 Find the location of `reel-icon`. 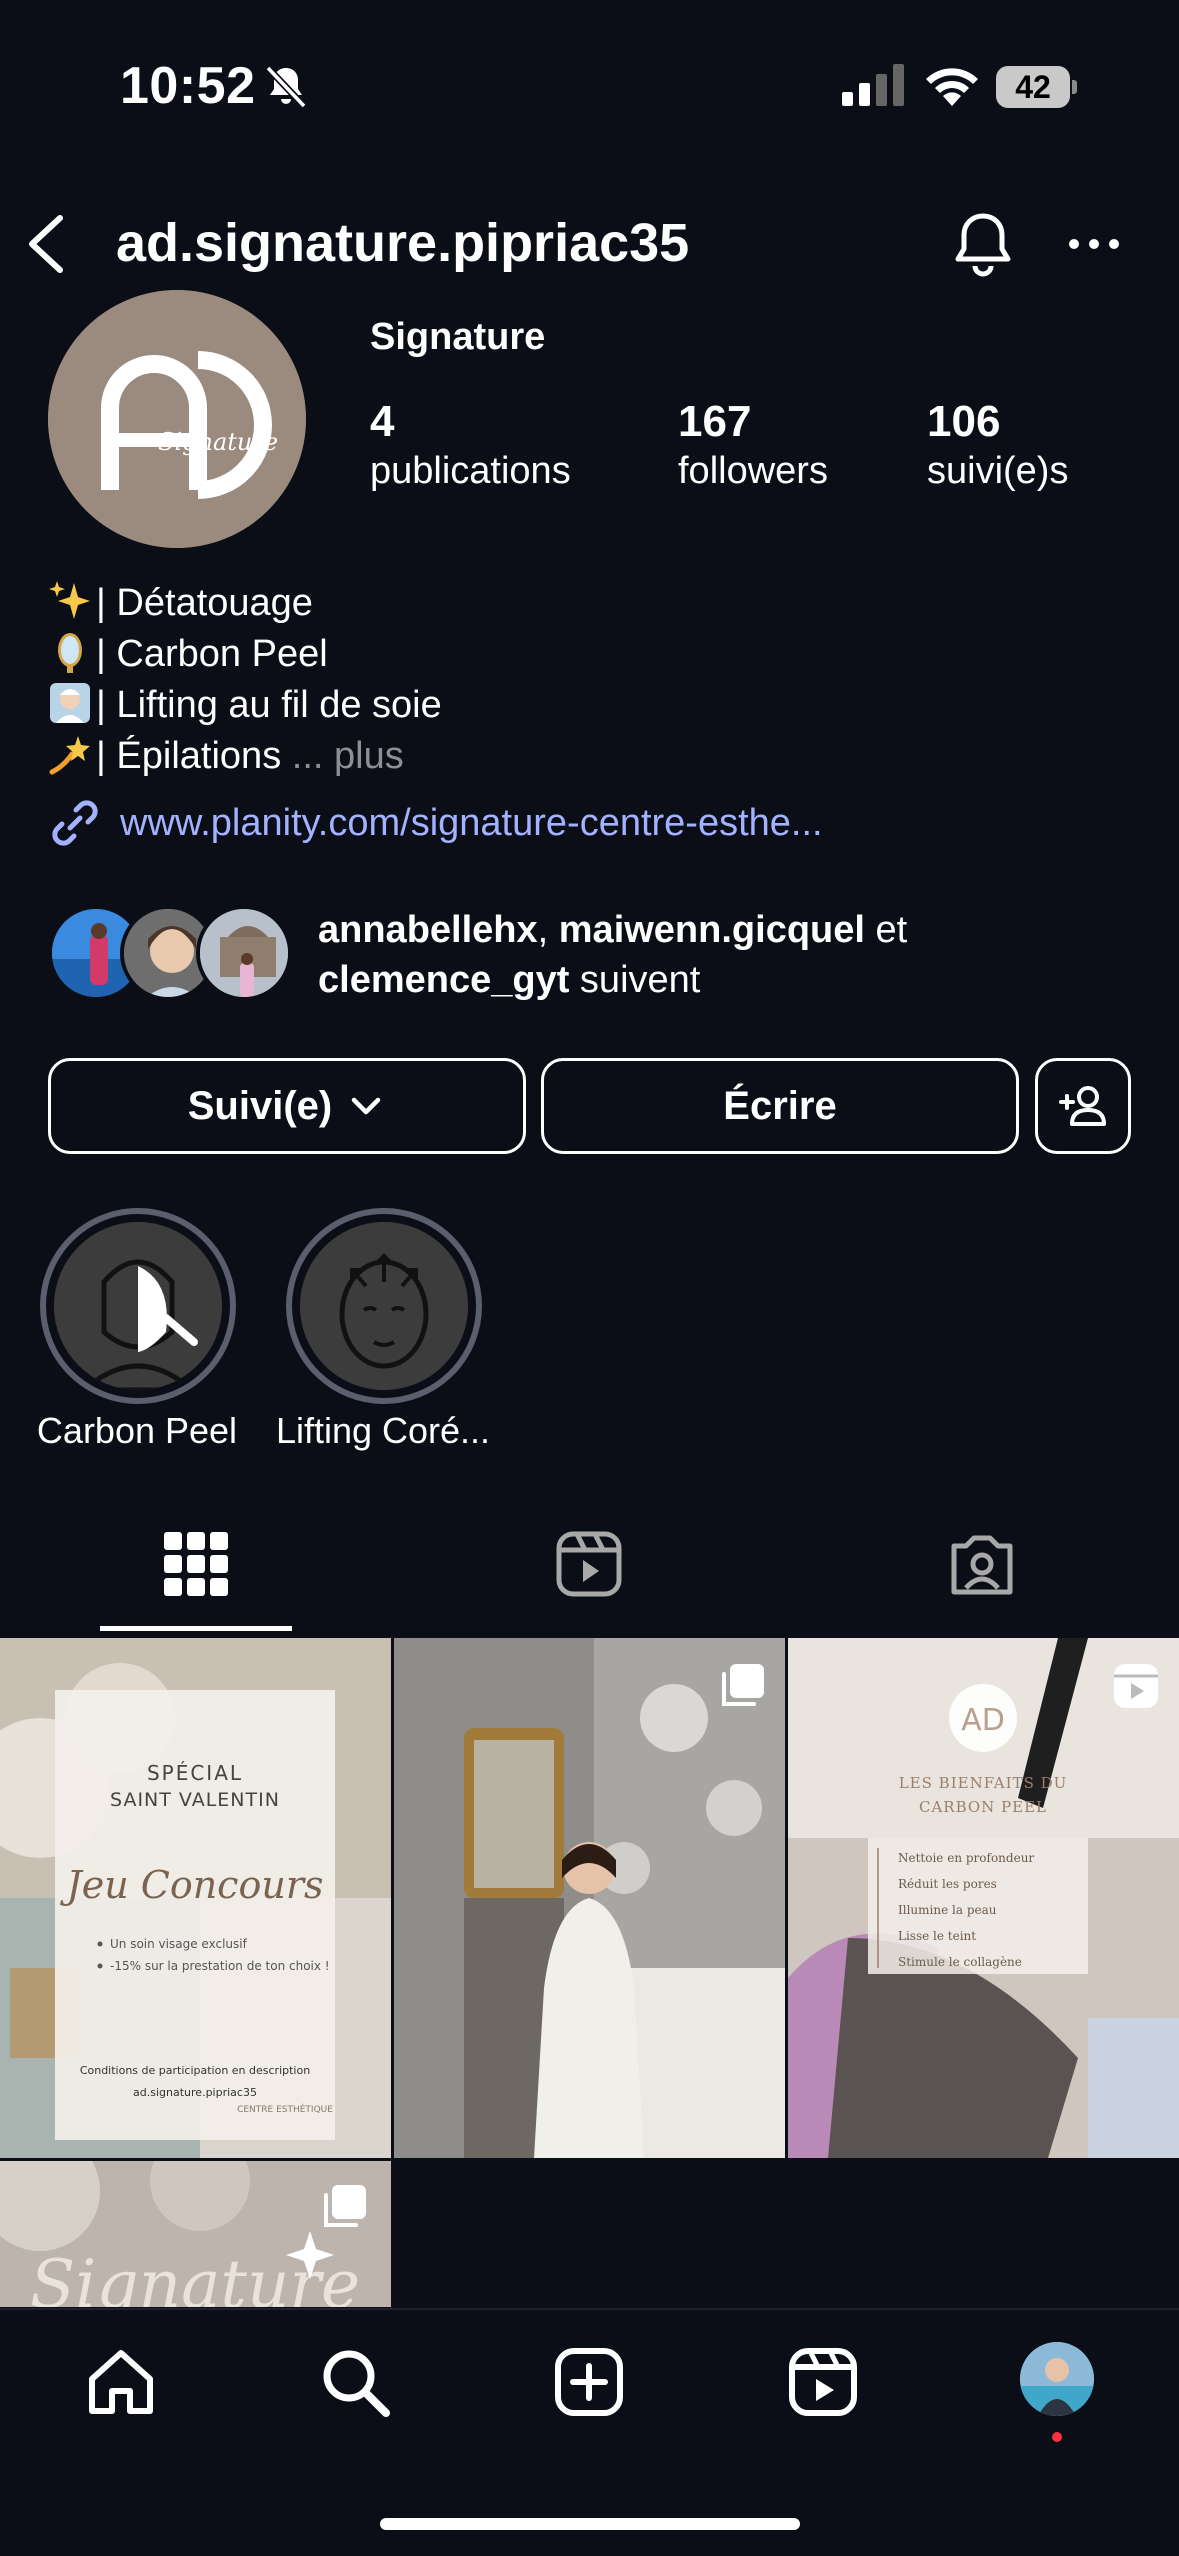

reel-icon is located at coordinates (1136, 1686).